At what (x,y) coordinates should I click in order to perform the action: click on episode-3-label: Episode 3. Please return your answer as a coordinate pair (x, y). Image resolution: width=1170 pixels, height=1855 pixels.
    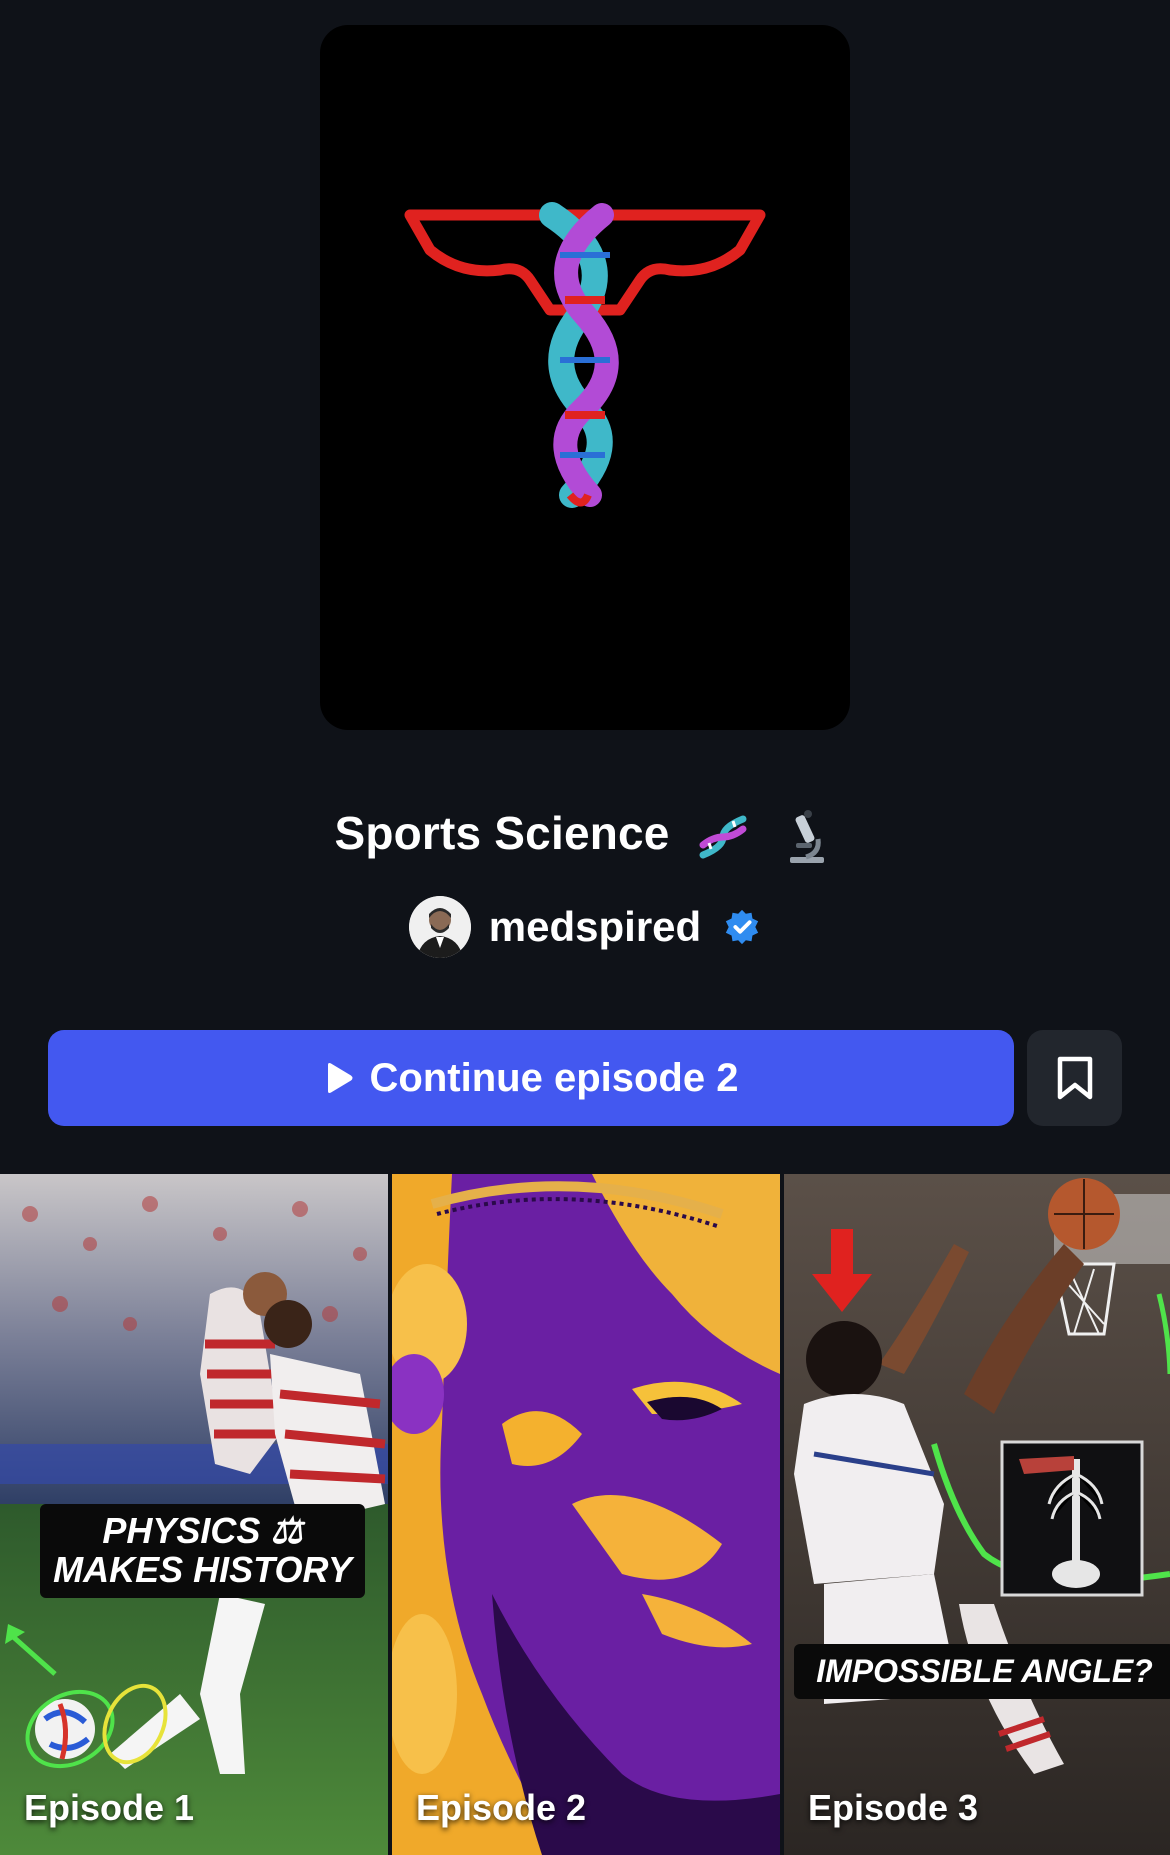
    Looking at the image, I should click on (893, 1807).